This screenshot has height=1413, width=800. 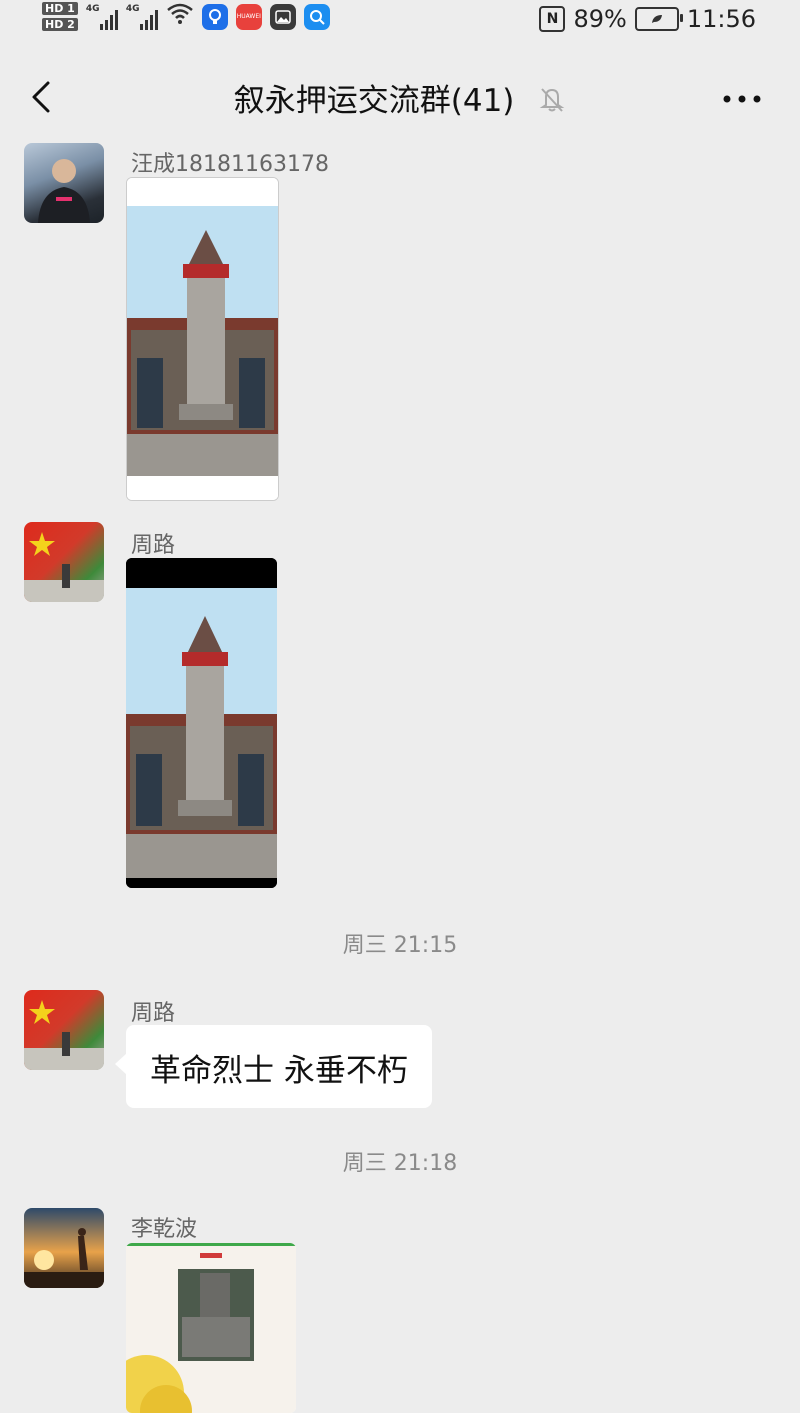 I want to click on gallery-app-icon, so click(x=282, y=16).